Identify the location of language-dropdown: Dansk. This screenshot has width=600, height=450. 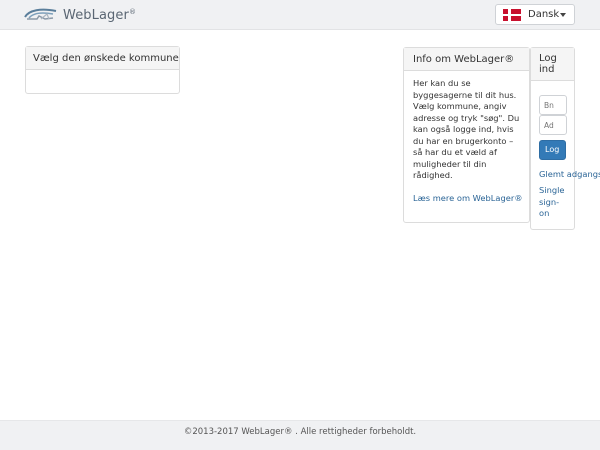
(535, 14).